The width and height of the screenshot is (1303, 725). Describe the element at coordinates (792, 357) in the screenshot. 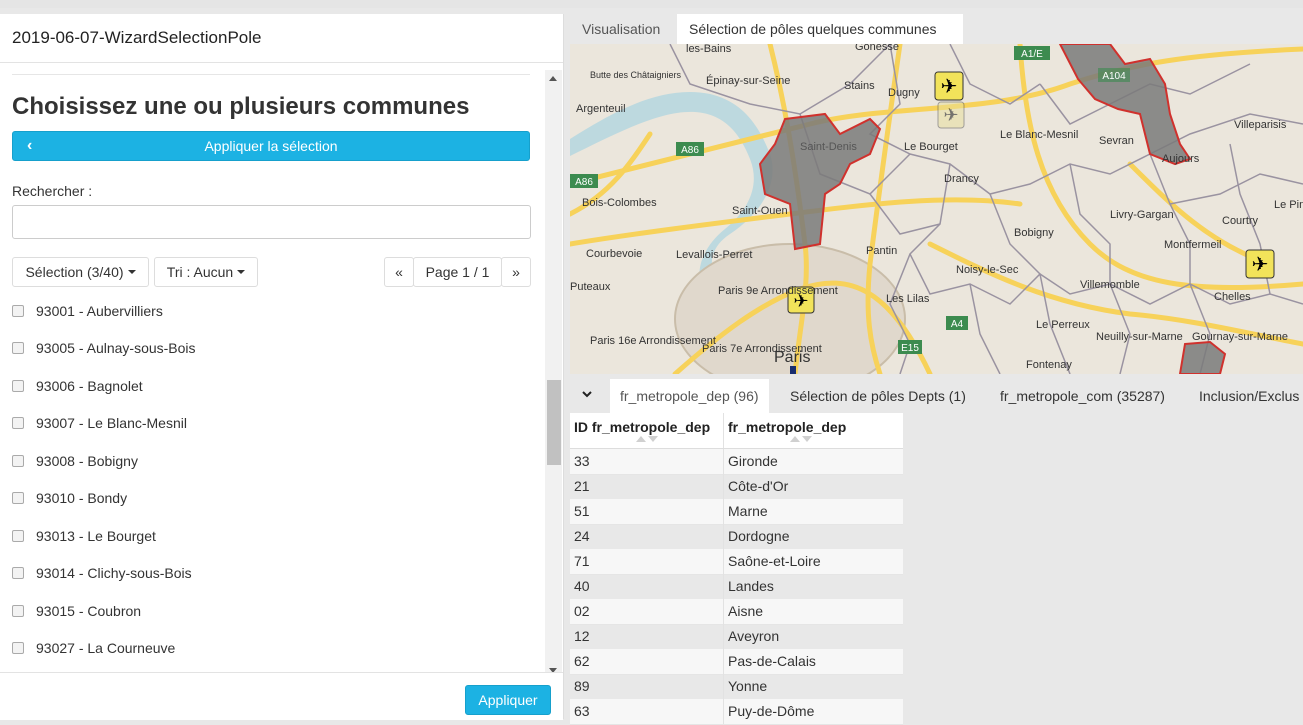

I see `map-label: Paris` at that location.